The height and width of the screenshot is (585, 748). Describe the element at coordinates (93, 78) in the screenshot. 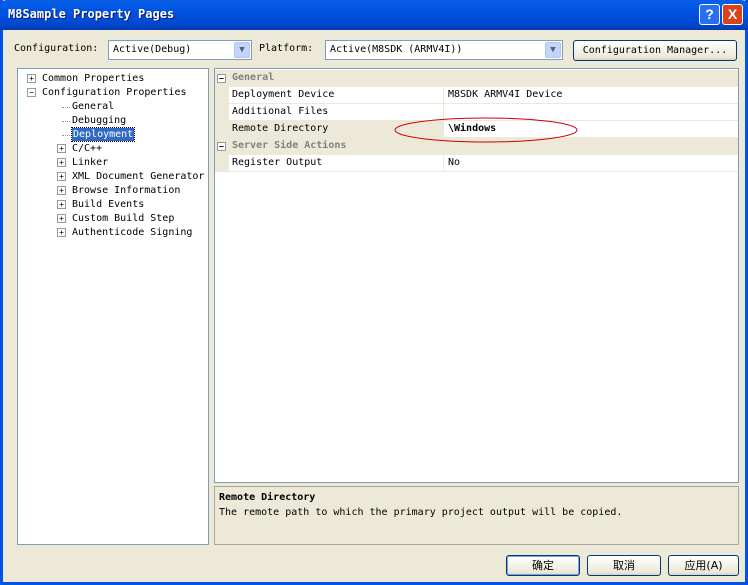

I see `tree-item: Common Properties` at that location.